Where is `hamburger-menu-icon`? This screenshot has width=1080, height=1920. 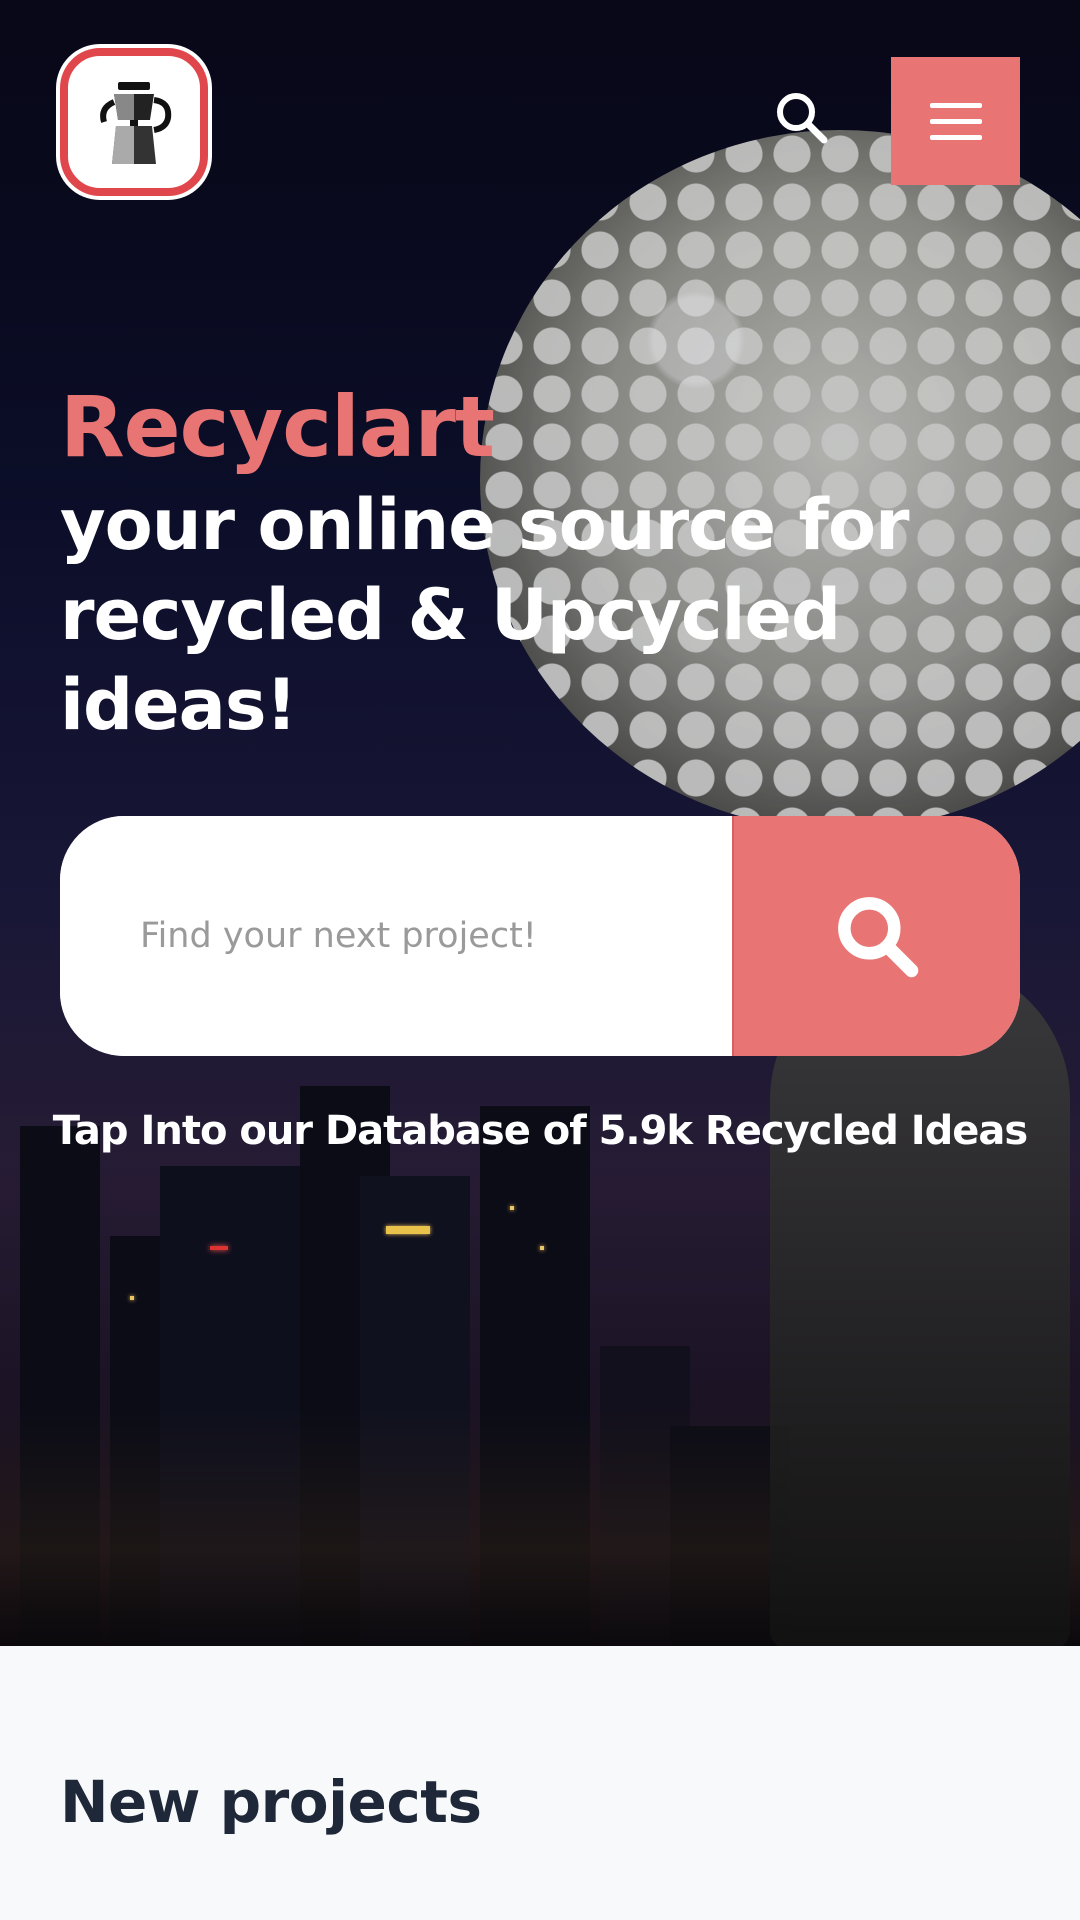
hamburger-menu-icon is located at coordinates (955, 121).